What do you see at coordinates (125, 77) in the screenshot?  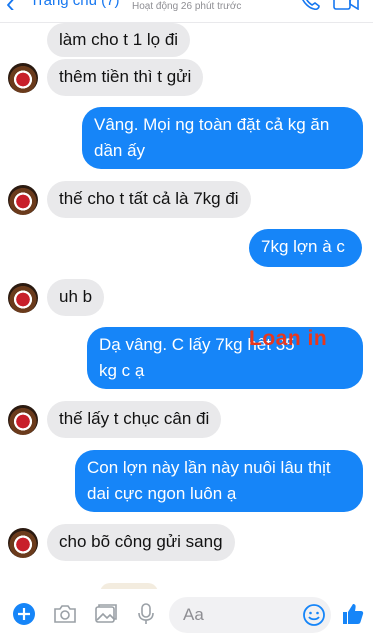 I see `message-incoming: thêm tiền thì t gửi` at bounding box center [125, 77].